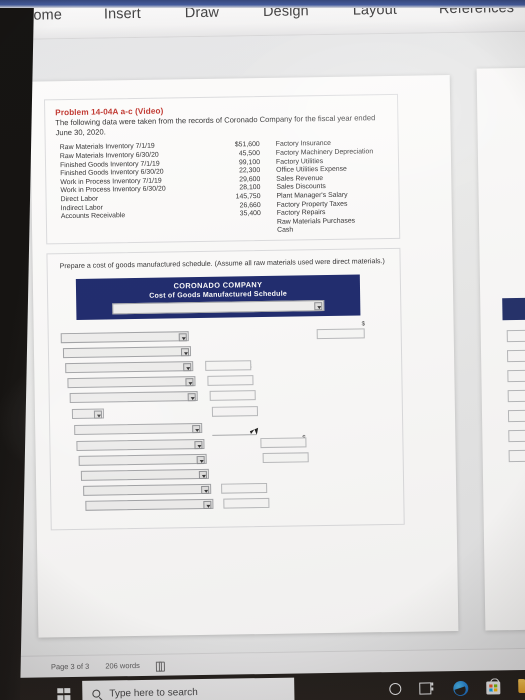  I want to click on windows-logo-icon, so click(64, 693).